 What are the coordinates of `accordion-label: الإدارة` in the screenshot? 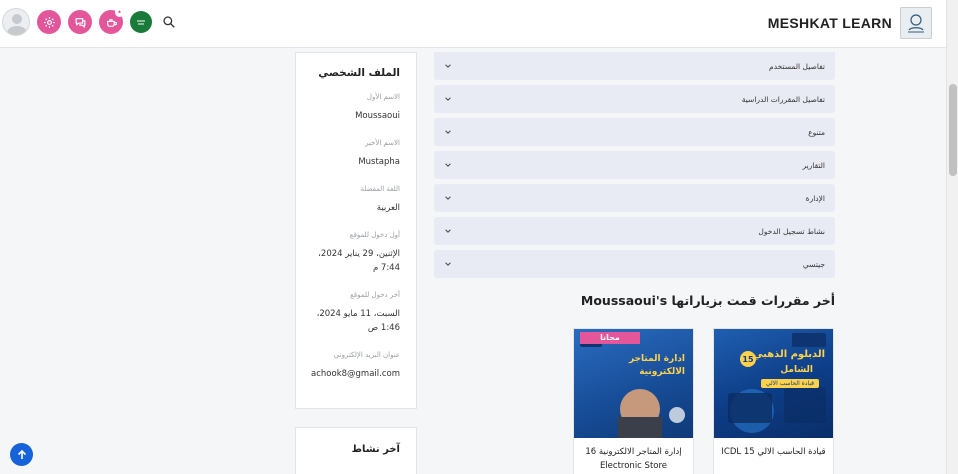 It's located at (815, 198).